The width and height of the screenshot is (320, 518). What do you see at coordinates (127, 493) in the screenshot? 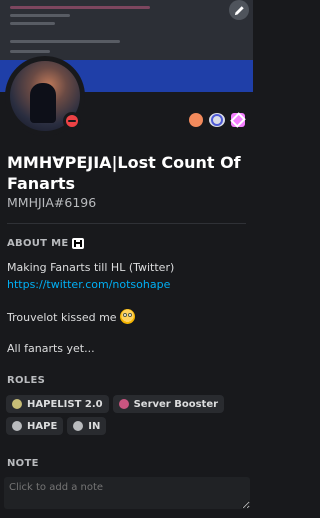
I see `note-input` at bounding box center [127, 493].